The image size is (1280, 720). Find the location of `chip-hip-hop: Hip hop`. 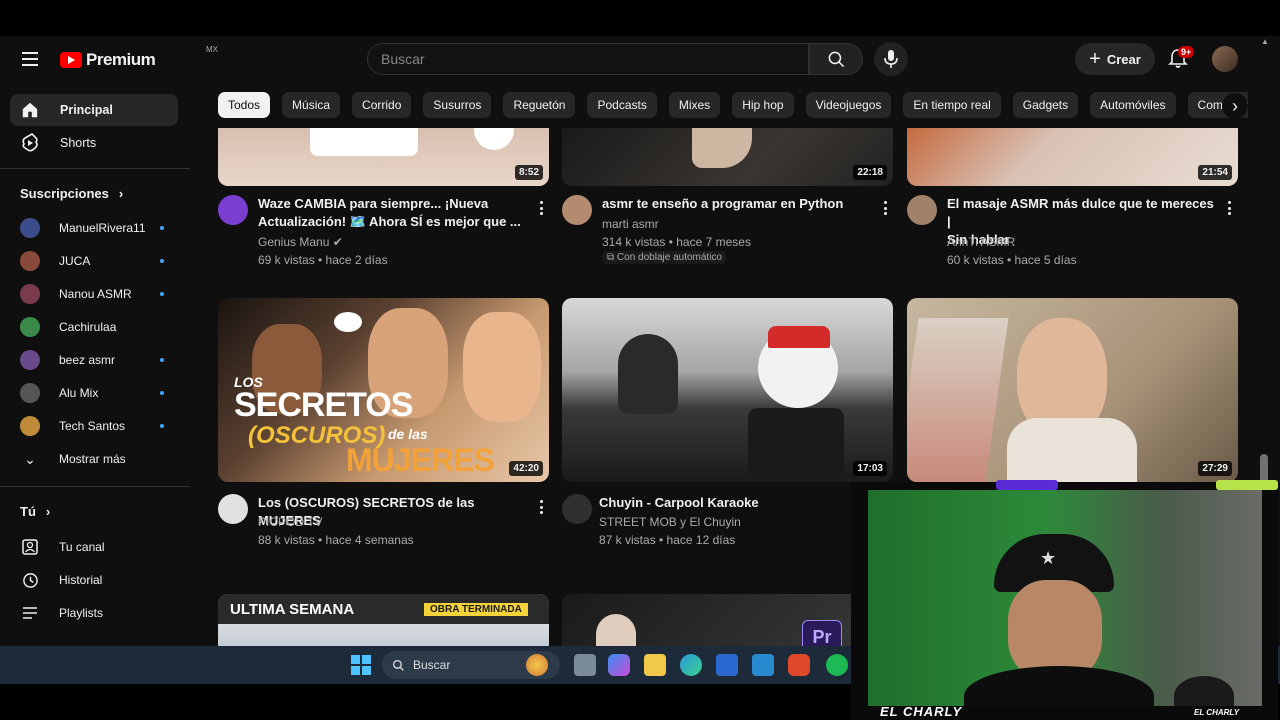

chip-hip-hop: Hip hop is located at coordinates (763, 105).